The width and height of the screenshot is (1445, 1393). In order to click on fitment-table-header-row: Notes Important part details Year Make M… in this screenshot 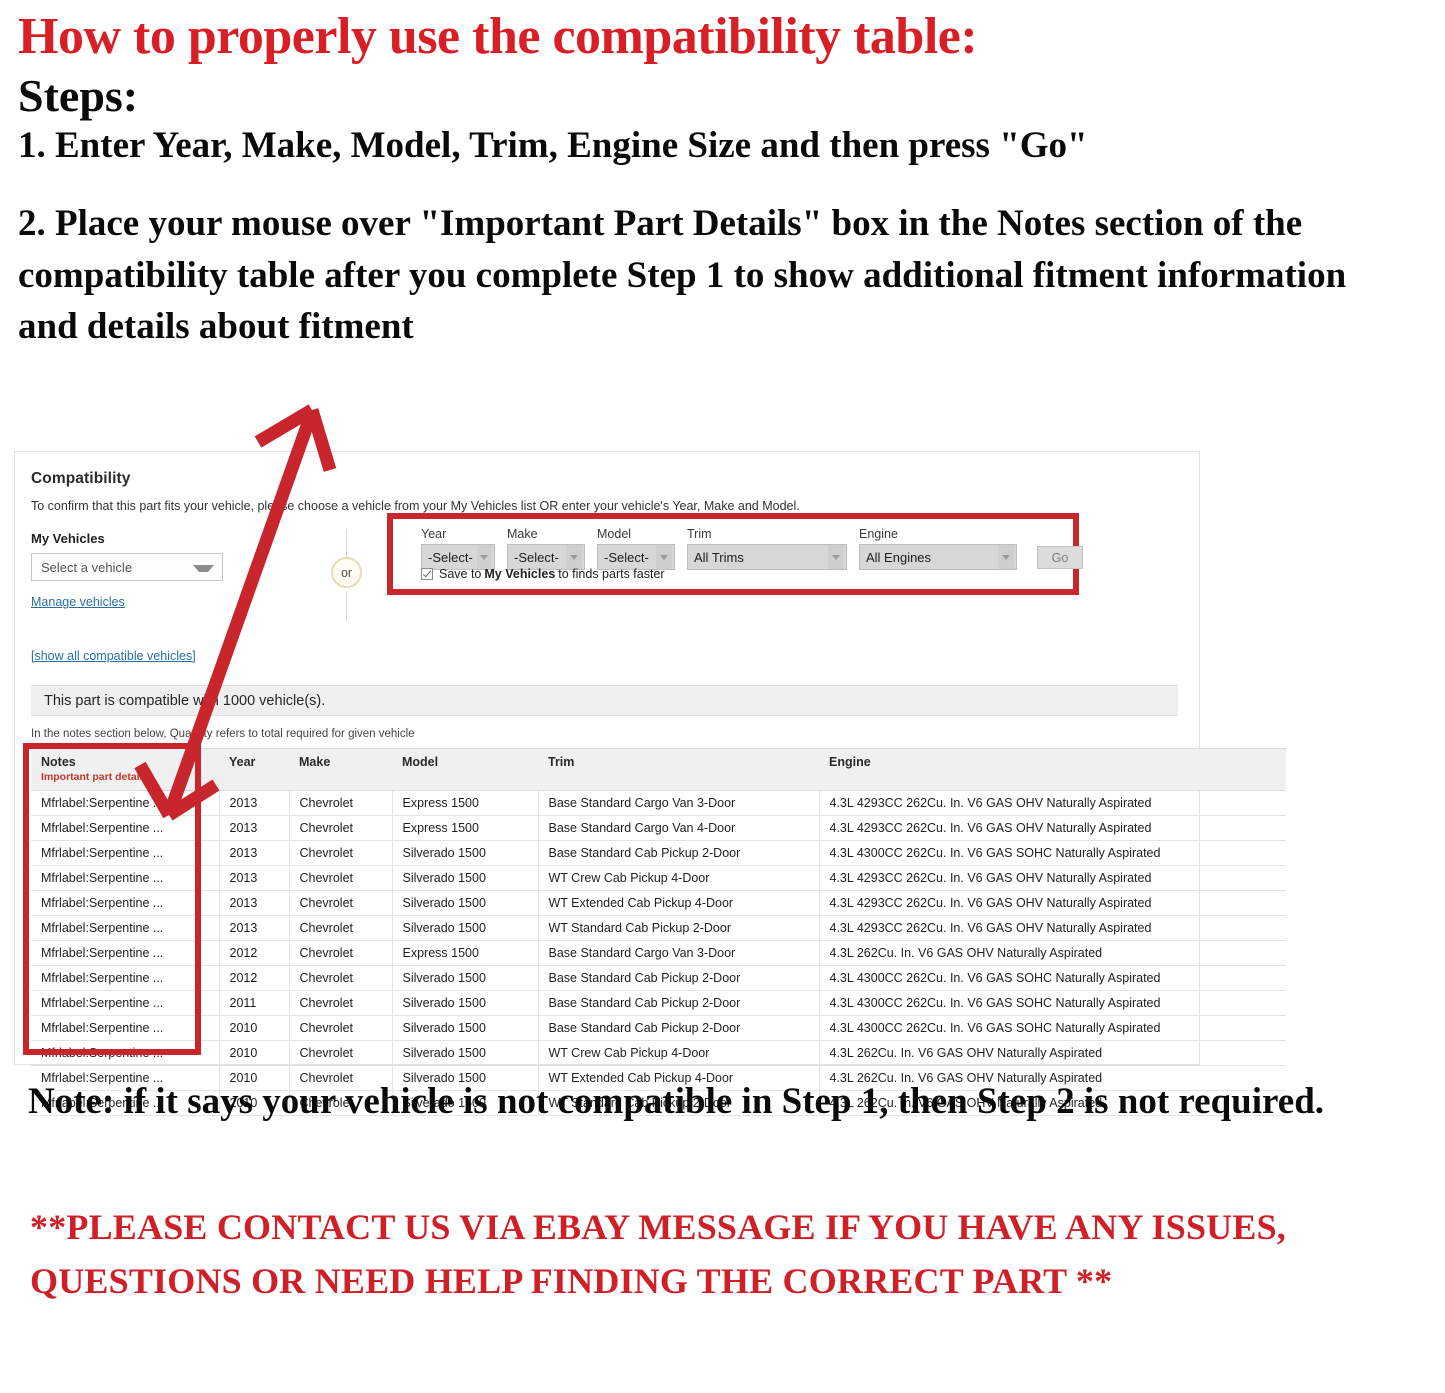, I will do `click(658, 769)`.